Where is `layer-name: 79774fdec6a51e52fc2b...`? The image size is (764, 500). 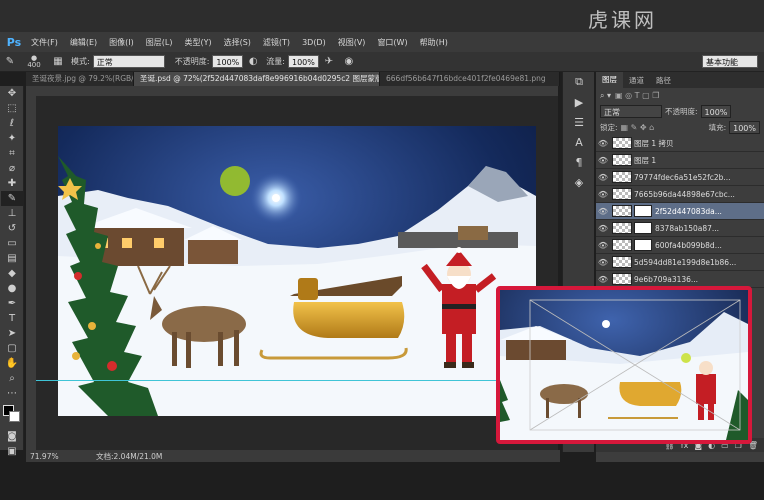
layer-name: 79774fdec6a51e52fc2b... is located at coordinates (682, 177).